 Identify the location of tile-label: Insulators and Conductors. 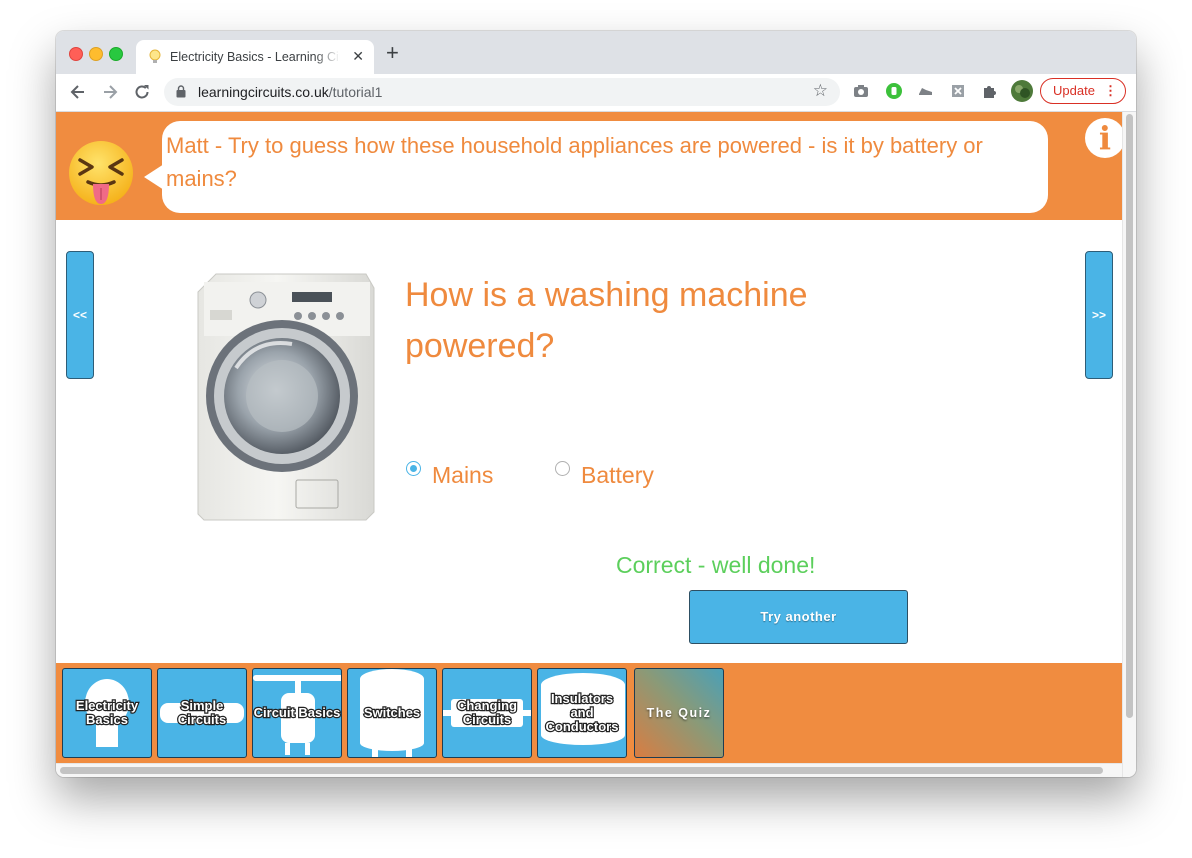
(581, 712).